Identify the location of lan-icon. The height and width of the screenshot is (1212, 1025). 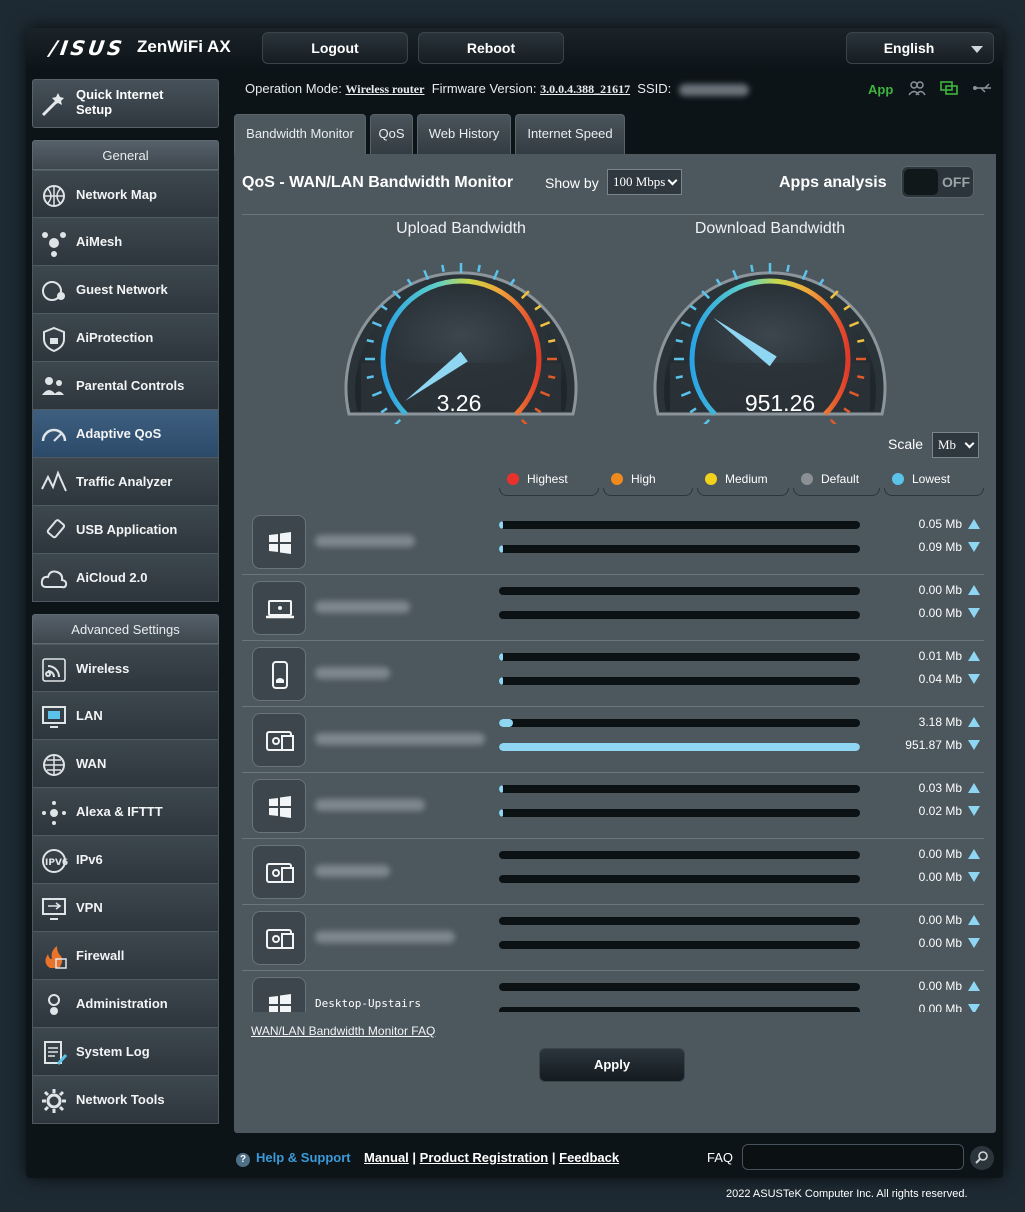
(54, 717).